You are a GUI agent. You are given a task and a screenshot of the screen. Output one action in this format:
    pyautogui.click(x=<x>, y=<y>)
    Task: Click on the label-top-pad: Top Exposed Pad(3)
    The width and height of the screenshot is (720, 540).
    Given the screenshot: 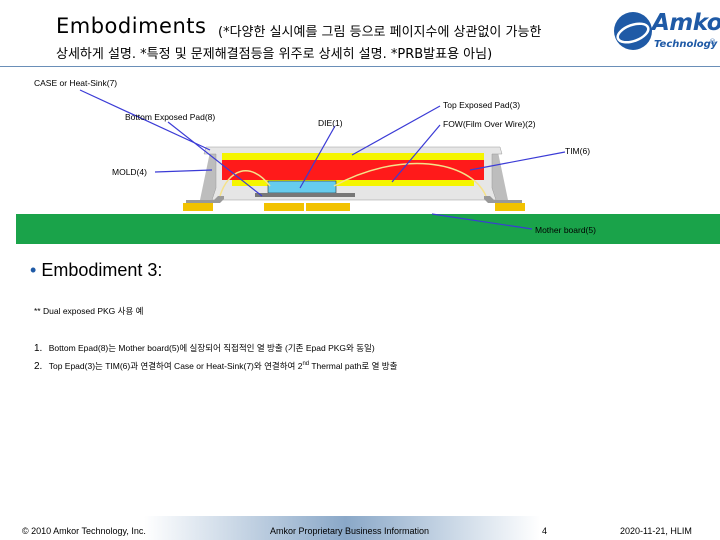 What is the action you would take?
    pyautogui.click(x=482, y=105)
    